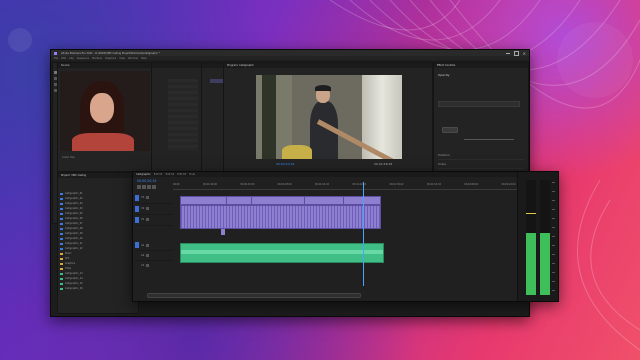 The height and width of the screenshot is (360, 640). I want to click on maximize-icon, so click(516, 53).